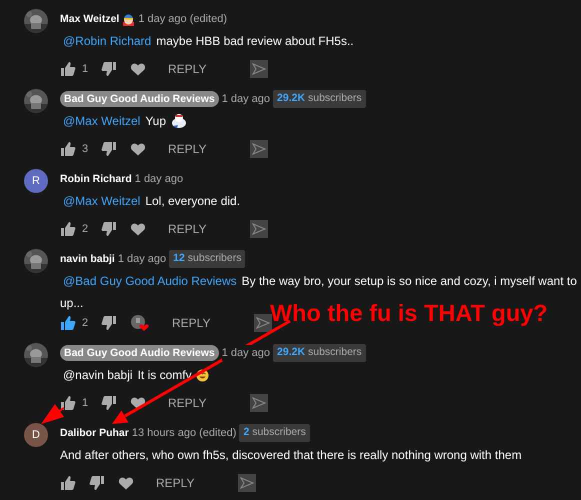 The width and height of the screenshot is (581, 500). What do you see at coordinates (291, 455) in the screenshot?
I see `comment-text: And after others, who own fh5s, discovered that there is really nothing wrong with them` at bounding box center [291, 455].